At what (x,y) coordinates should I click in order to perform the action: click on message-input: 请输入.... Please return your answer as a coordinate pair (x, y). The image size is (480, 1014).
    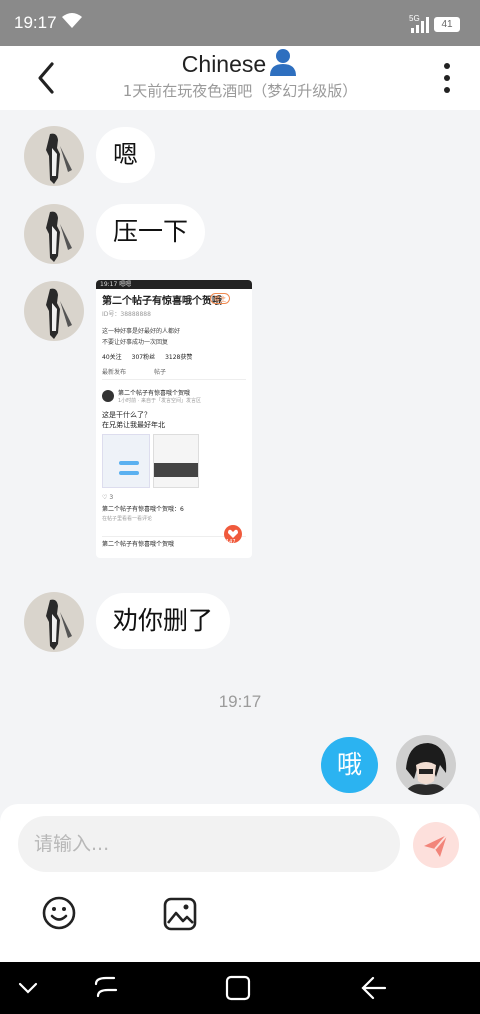
    Looking at the image, I should click on (209, 844).